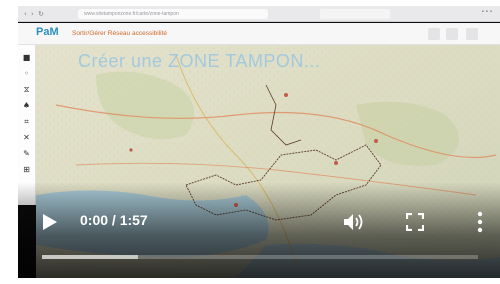 This screenshot has height=284, width=500. I want to click on browser-window-controls: ▪▪▪, so click(487, 12).